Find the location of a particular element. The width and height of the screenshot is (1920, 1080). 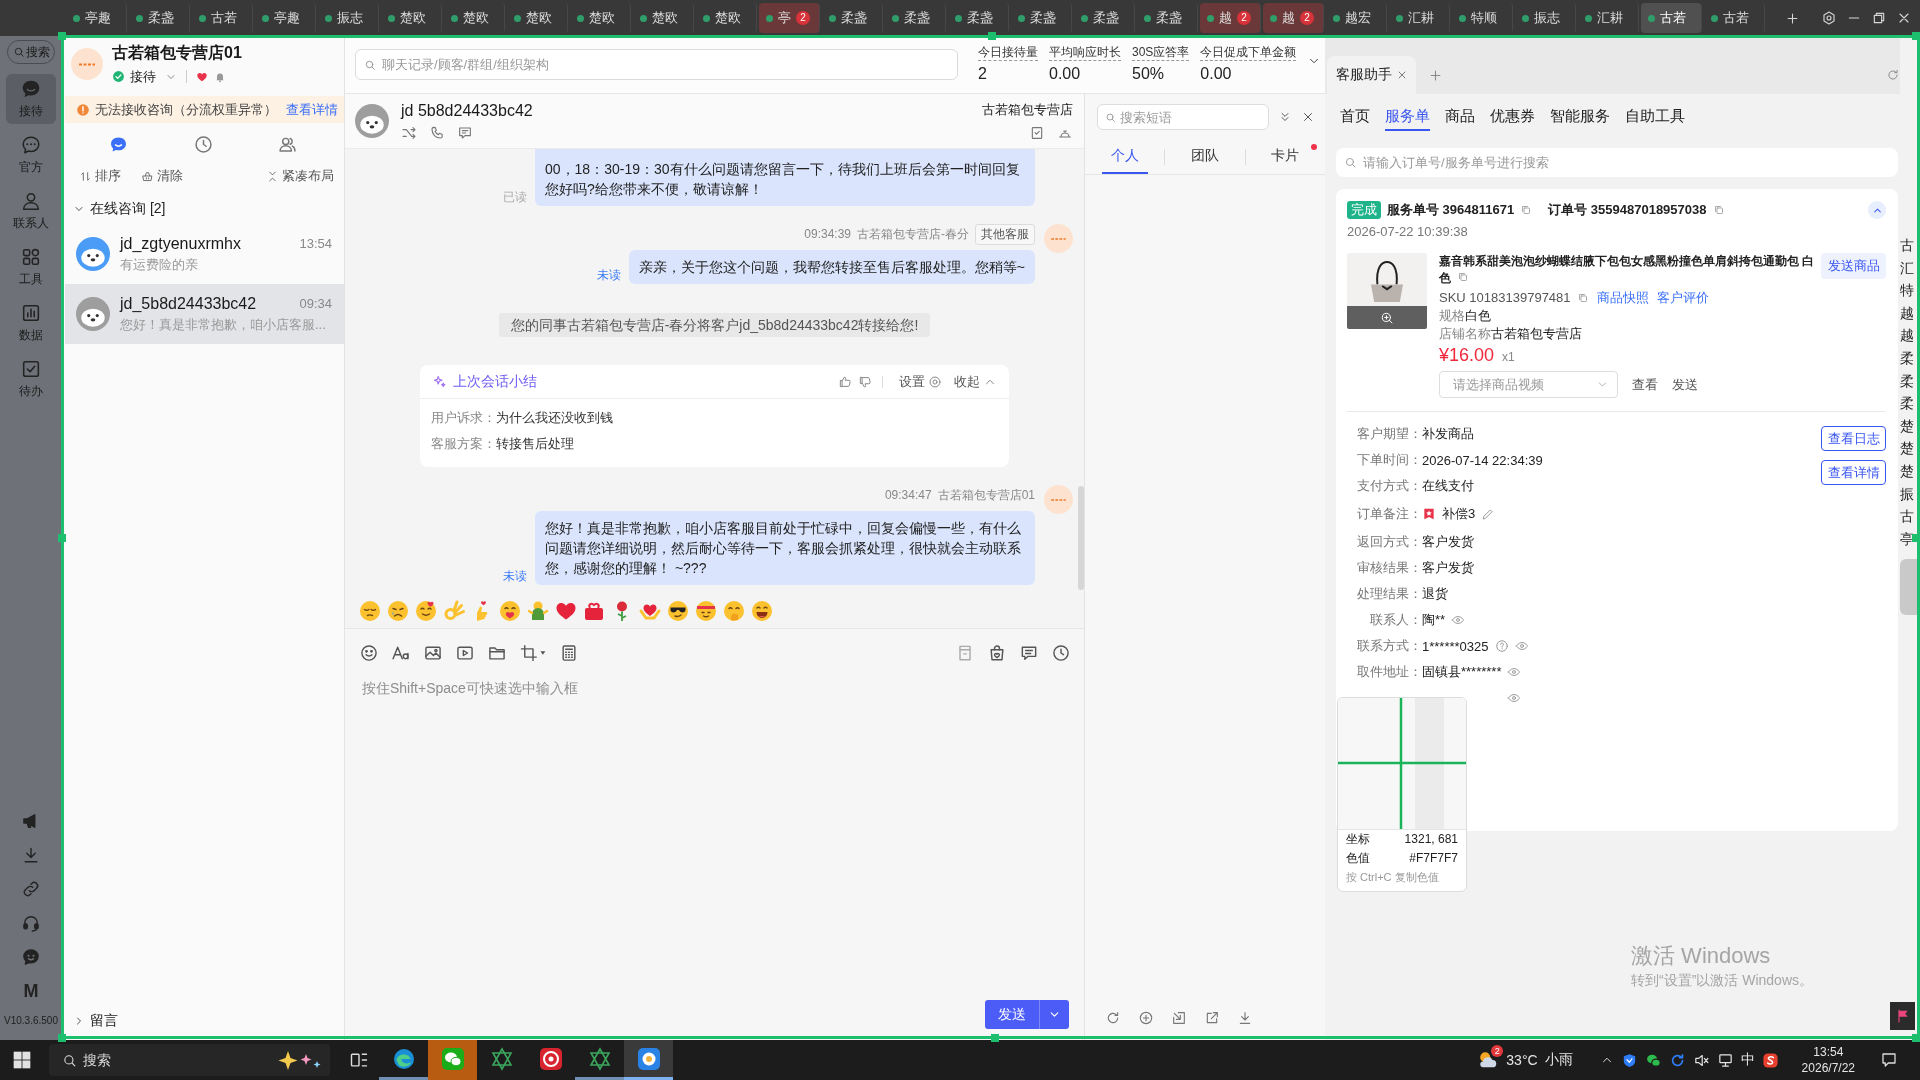

product-link: 商品快照 is located at coordinates (1622, 298).